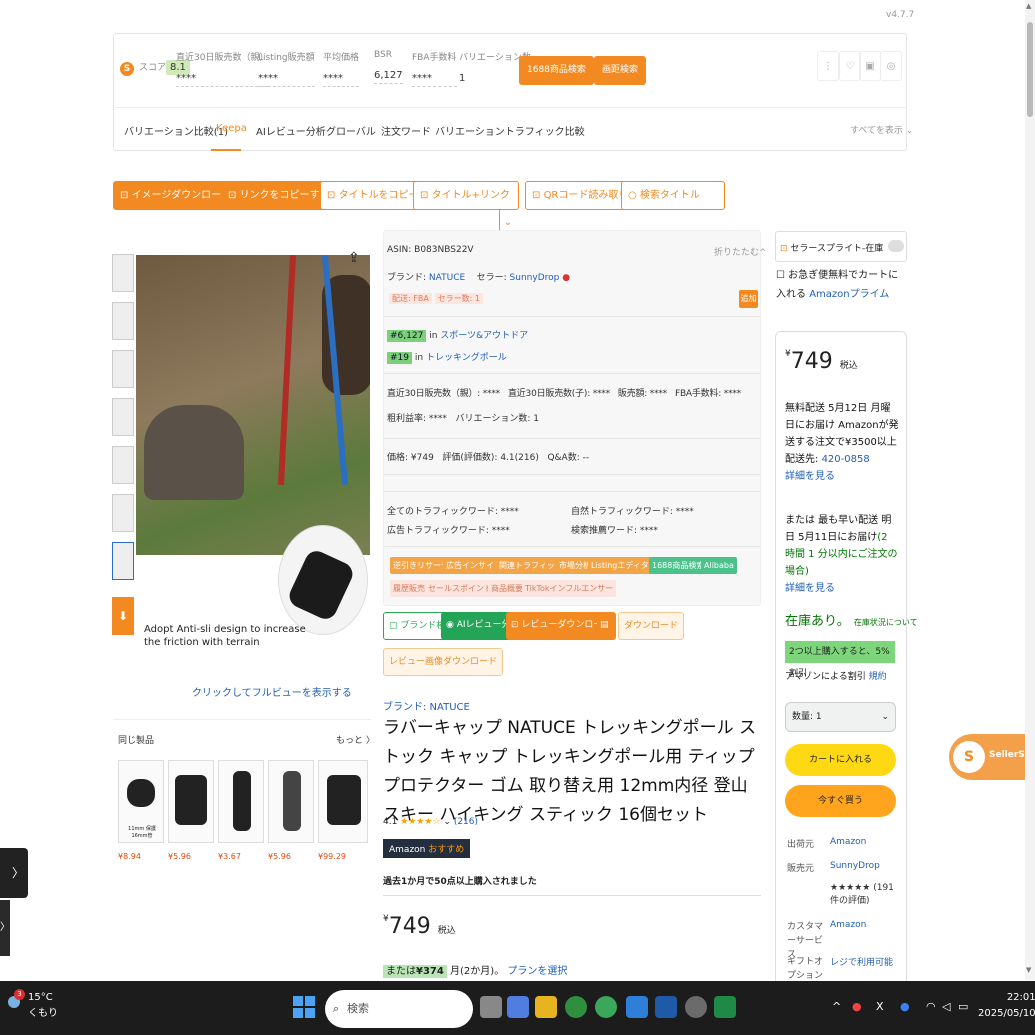  What do you see at coordinates (351, 130) in the screenshot?
I see `tab-global: グローバル` at bounding box center [351, 130].